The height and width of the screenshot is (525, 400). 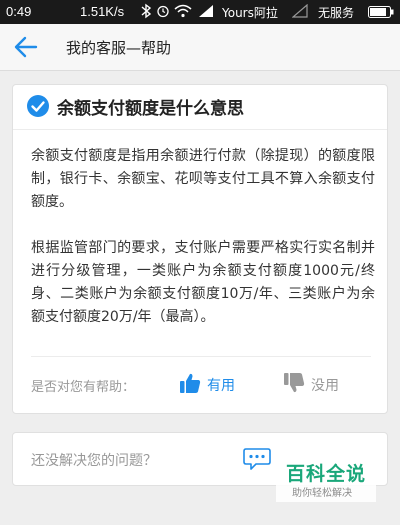 I want to click on helpful-no-label: 没用, so click(x=325, y=386).